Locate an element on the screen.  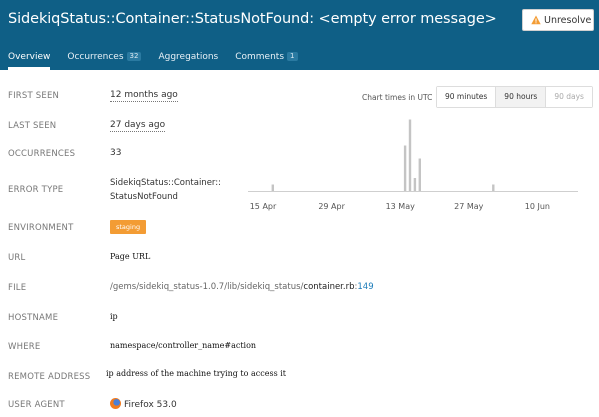
occurrences-value: 33 is located at coordinates (116, 153).